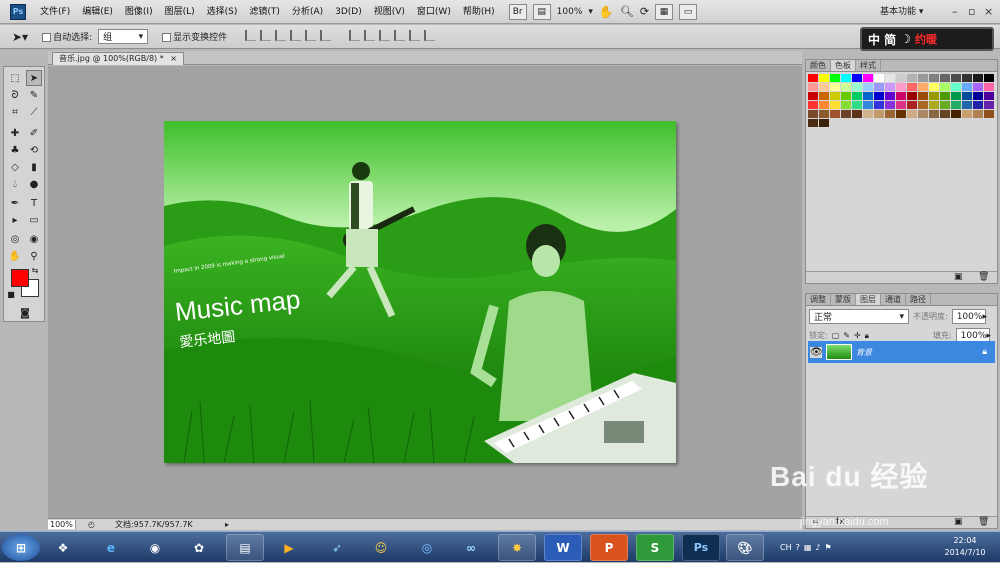 The height and width of the screenshot is (563, 1000). Describe the element at coordinates (400, 35) in the screenshot. I see `distribute-left-icon` at that location.